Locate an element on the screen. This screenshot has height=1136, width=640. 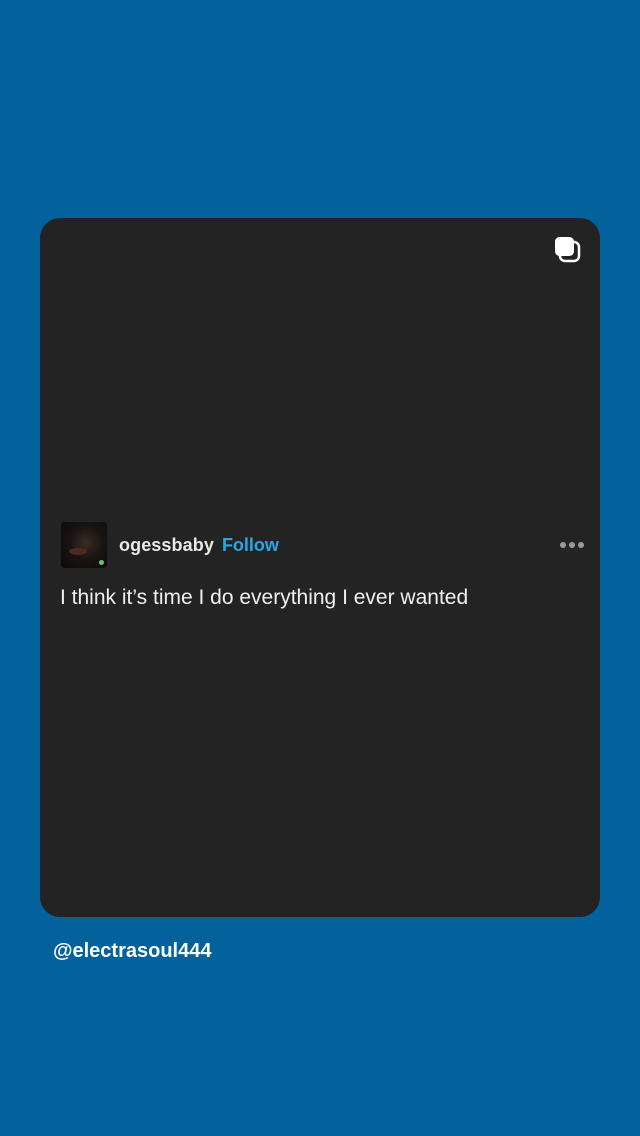
online-status-dot is located at coordinates (101, 562).